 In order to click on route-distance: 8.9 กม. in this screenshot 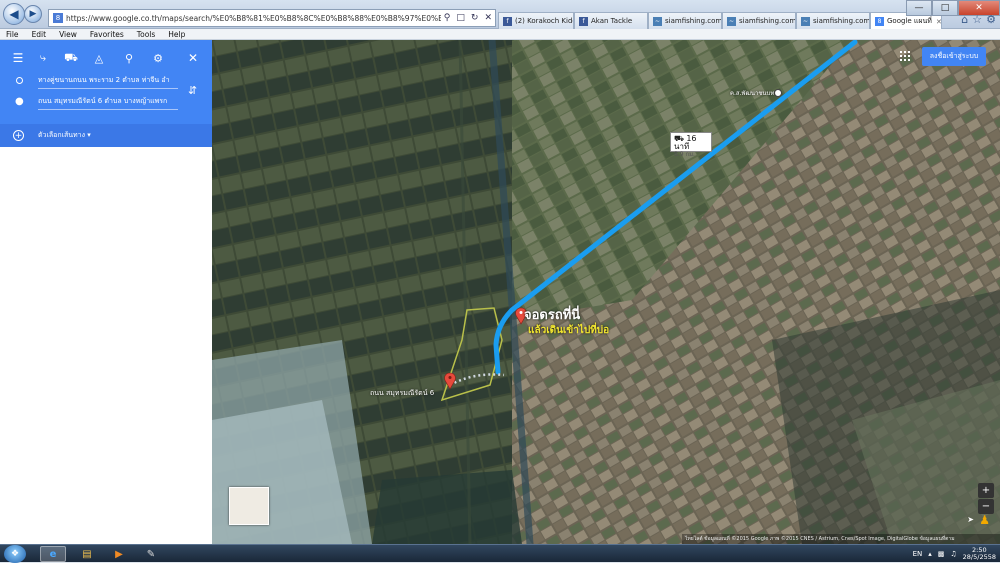, I will do `click(684, 154)`.